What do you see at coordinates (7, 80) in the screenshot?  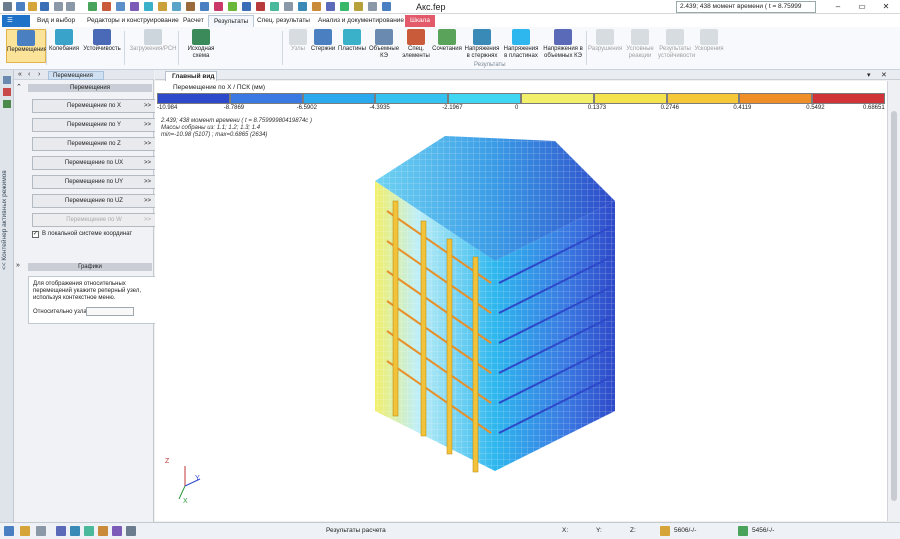 I see `grid-icon` at bounding box center [7, 80].